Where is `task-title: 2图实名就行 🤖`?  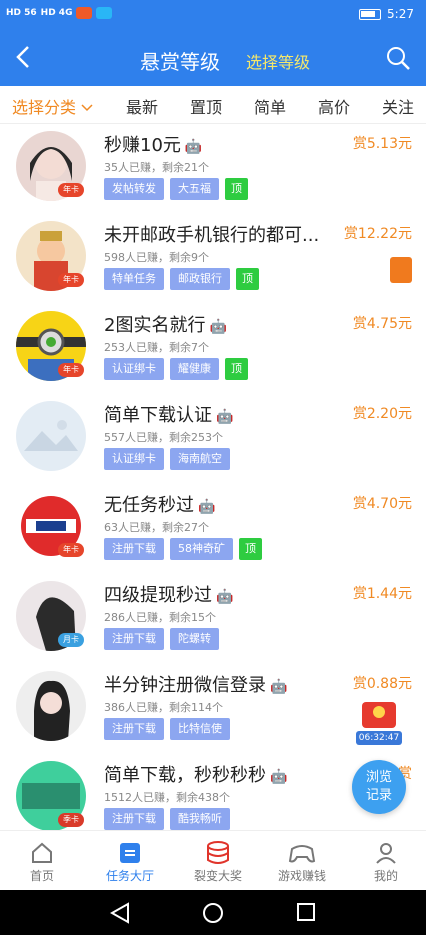 task-title: 2图实名就行 🤖 is located at coordinates (165, 325).